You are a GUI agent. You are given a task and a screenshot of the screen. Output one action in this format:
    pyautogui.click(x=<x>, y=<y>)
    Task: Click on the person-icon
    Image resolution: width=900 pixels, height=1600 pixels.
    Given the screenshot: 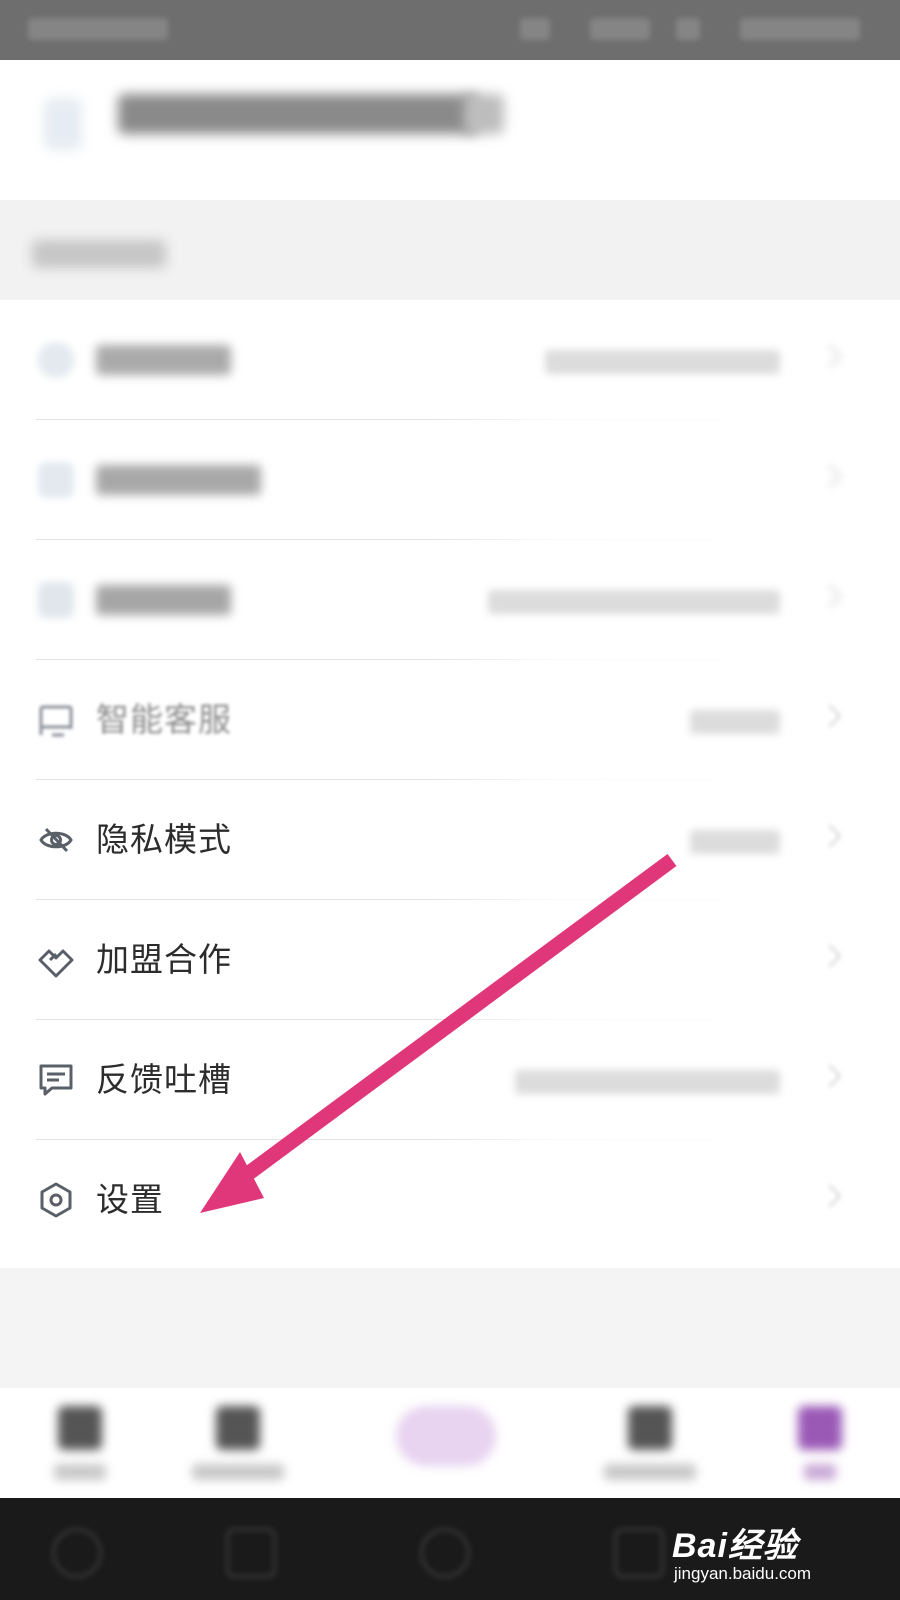 What is the action you would take?
    pyautogui.click(x=820, y=1428)
    